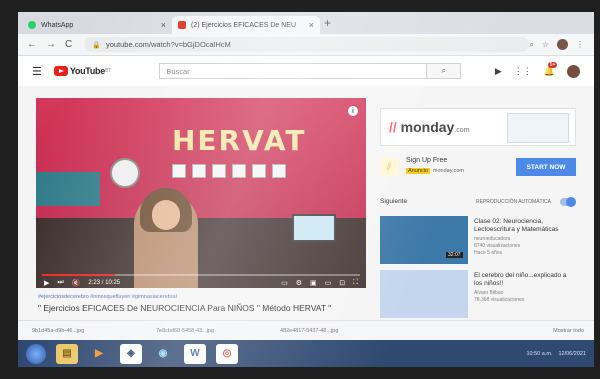 This screenshot has height=379, width=600. Describe the element at coordinates (562, 44) in the screenshot. I see `profile-avatar` at that location.